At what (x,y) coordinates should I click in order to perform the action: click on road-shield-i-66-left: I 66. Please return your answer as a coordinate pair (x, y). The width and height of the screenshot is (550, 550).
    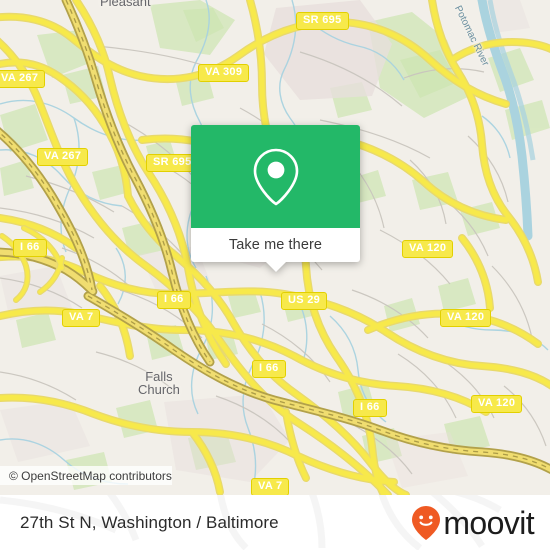
    Looking at the image, I should click on (30, 248).